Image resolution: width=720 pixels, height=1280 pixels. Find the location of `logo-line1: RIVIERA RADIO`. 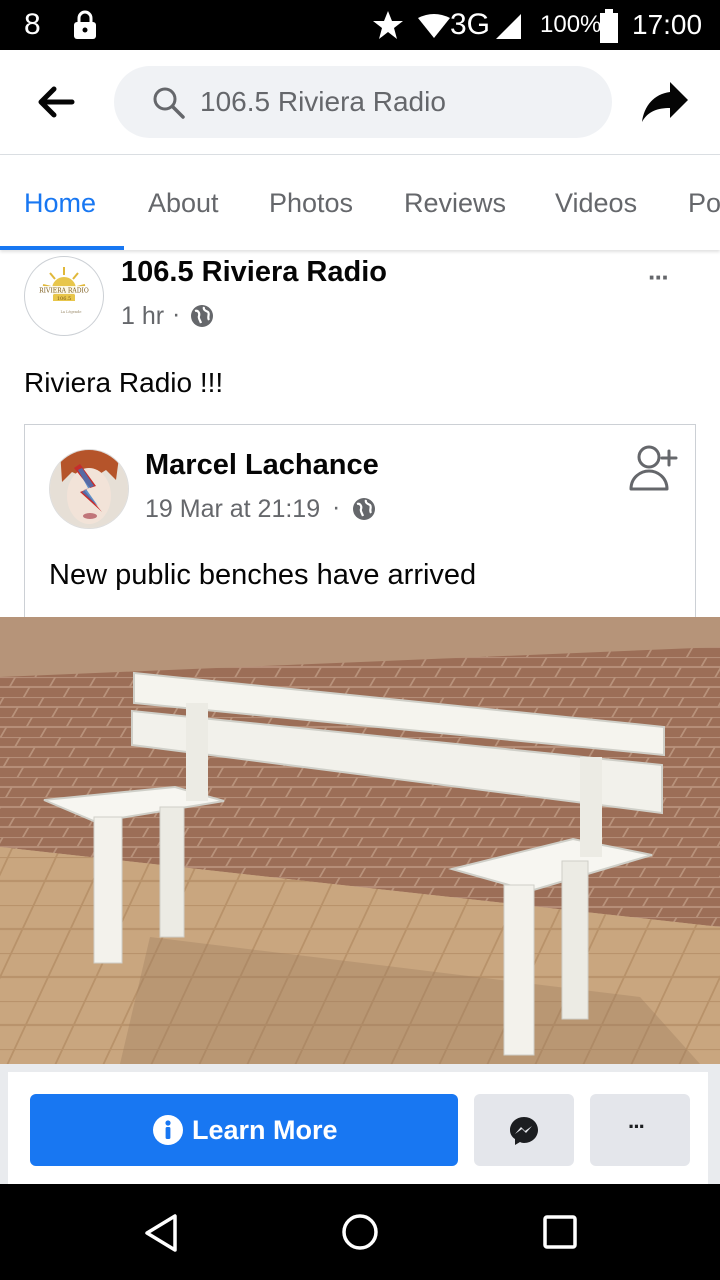

logo-line1: RIVIERA RADIO is located at coordinates (64, 291).